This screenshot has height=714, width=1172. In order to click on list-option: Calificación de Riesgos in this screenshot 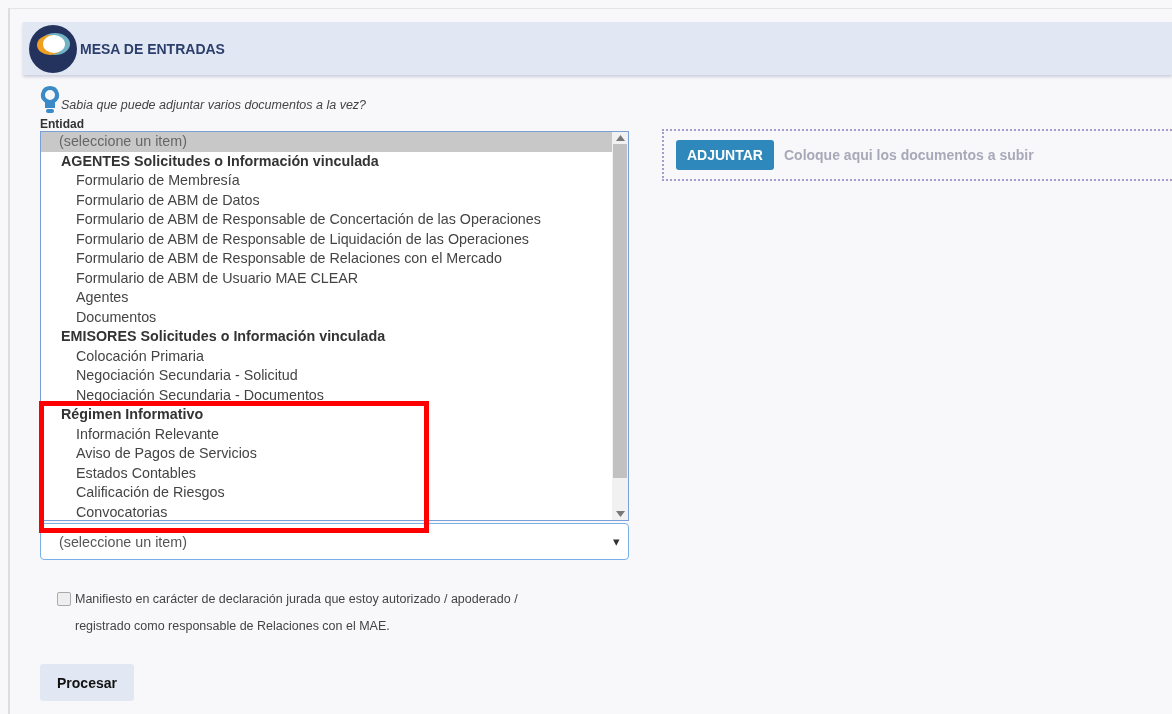, I will do `click(326, 493)`.